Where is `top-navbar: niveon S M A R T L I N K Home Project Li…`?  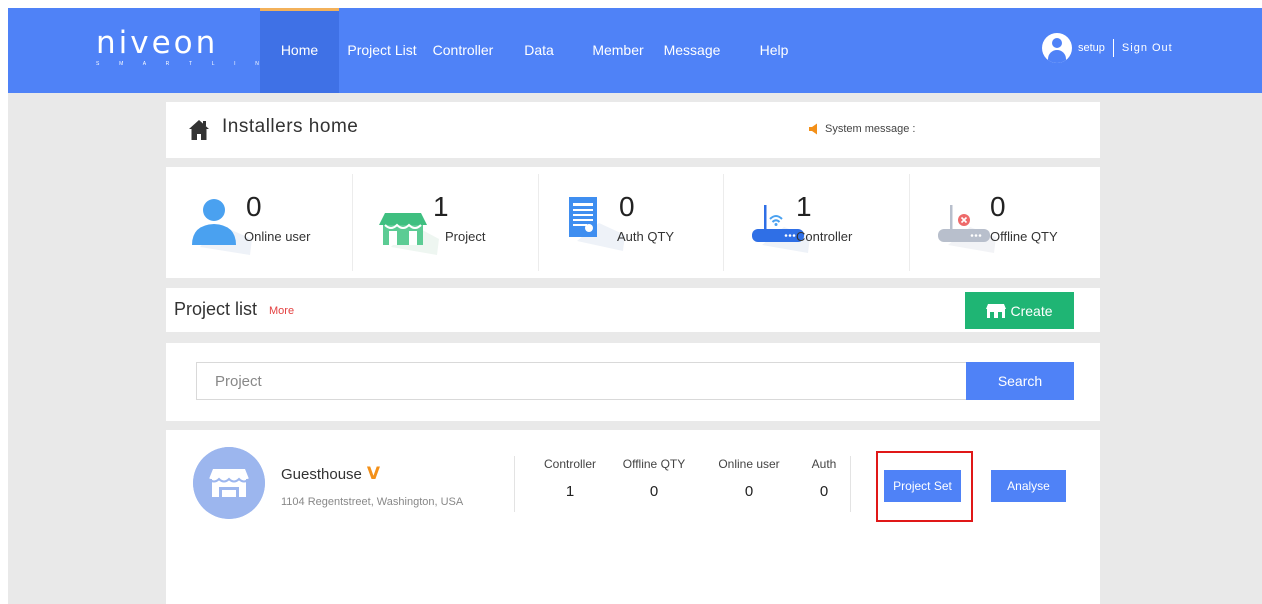
top-navbar: niveon S M A R T L I N K Home Project Li… is located at coordinates (635, 50).